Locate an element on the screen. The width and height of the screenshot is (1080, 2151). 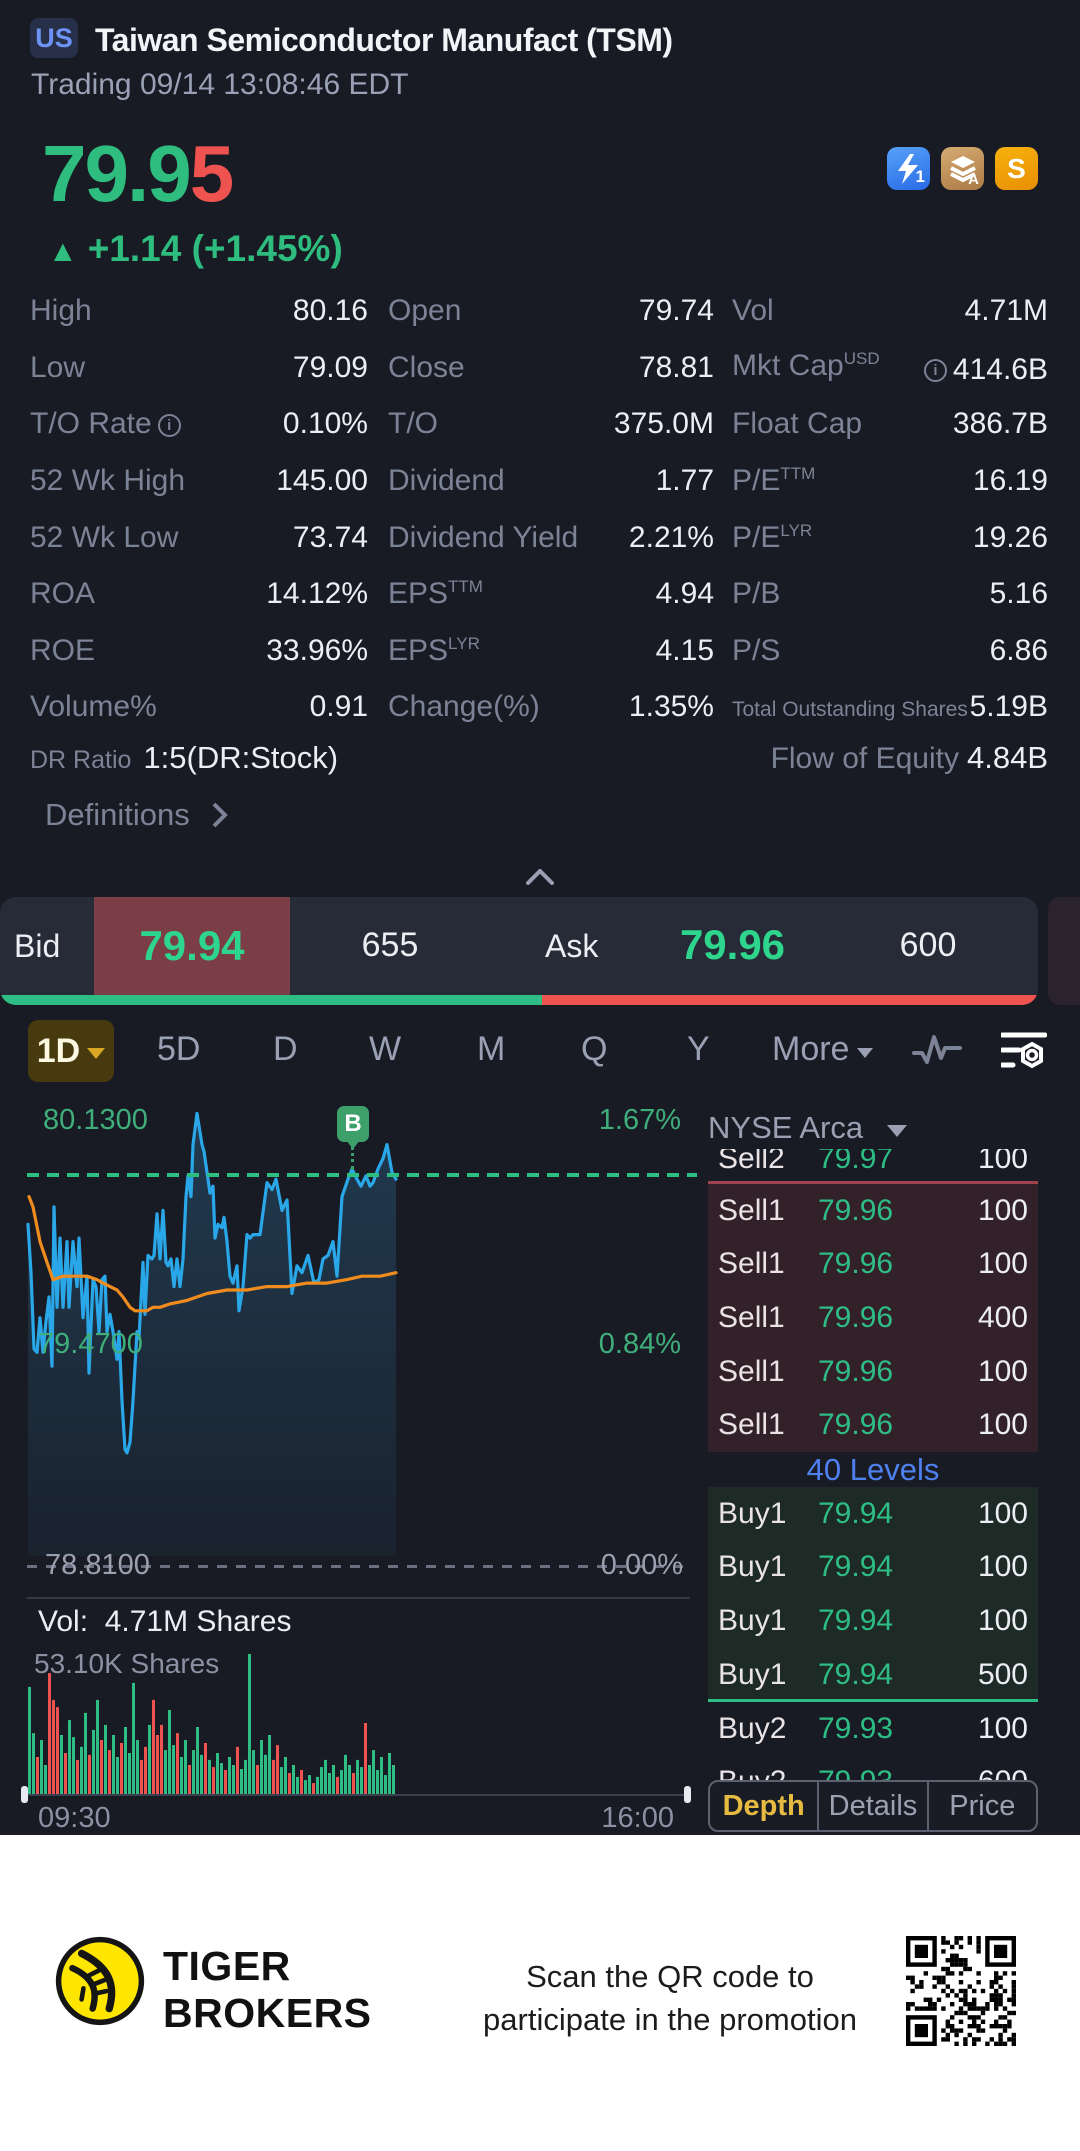
stat-label: Dividend is located at coordinates (446, 481).